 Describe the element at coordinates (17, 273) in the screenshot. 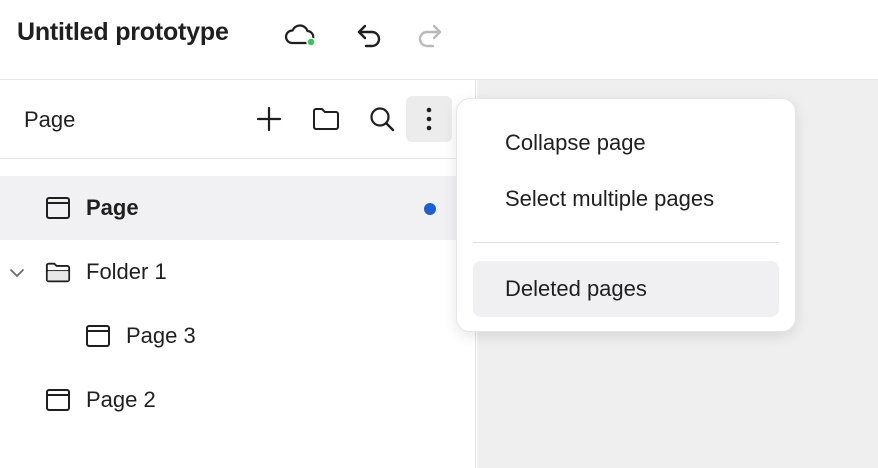

I see `chevron-down-icon` at that location.